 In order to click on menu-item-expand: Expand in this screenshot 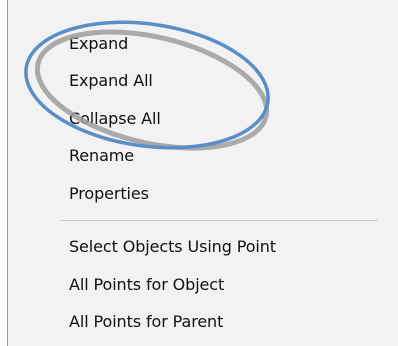, I will do `click(98, 43)`.